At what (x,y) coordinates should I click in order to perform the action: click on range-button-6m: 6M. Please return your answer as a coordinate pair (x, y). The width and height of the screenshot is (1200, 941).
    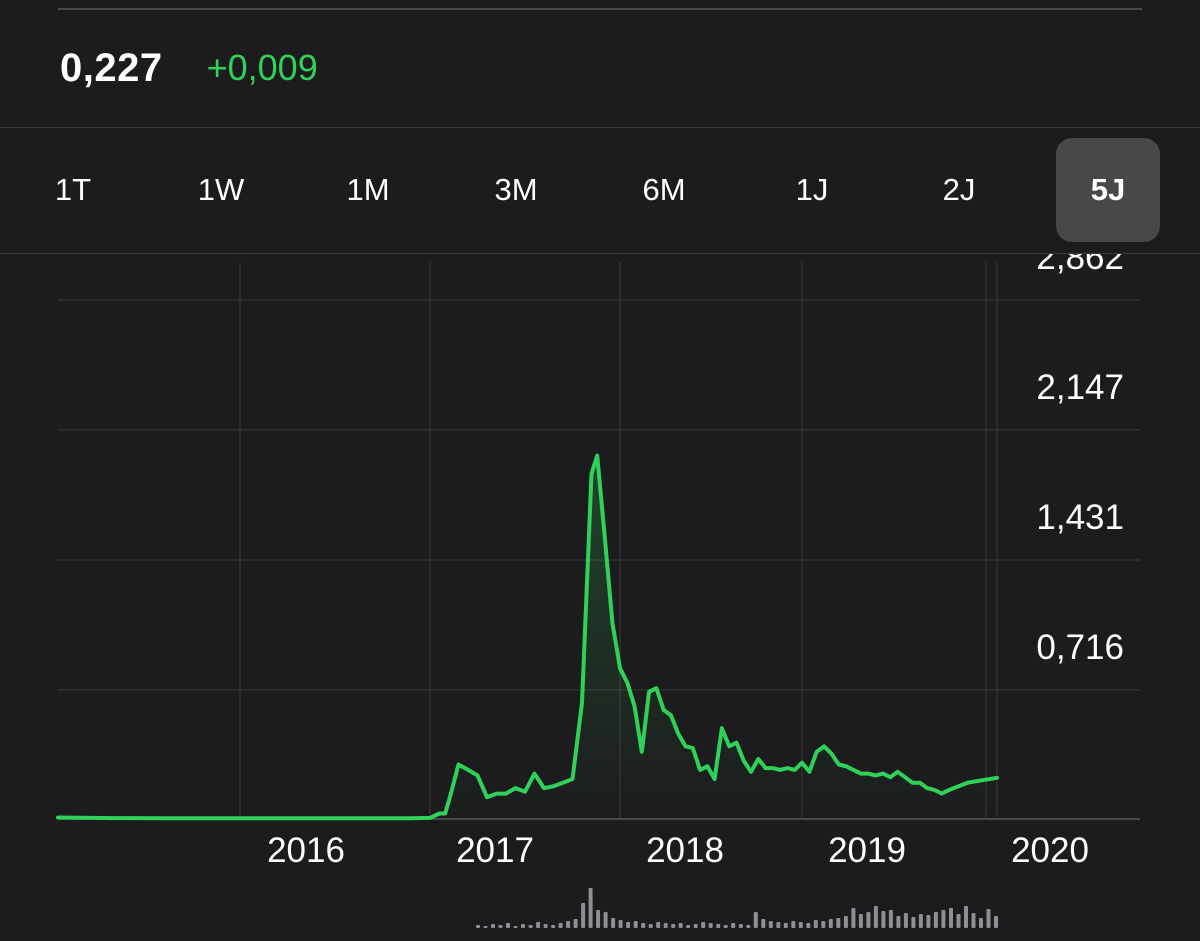
    Looking at the image, I should click on (664, 190).